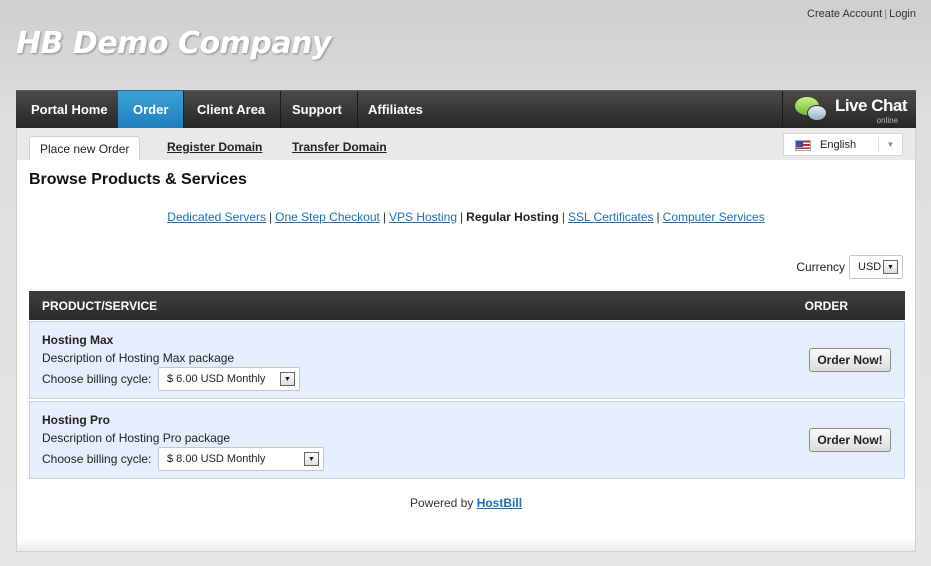 The width and height of the screenshot is (931, 566). I want to click on category-link-vps-hosting: VPS Hosting, so click(423, 217).